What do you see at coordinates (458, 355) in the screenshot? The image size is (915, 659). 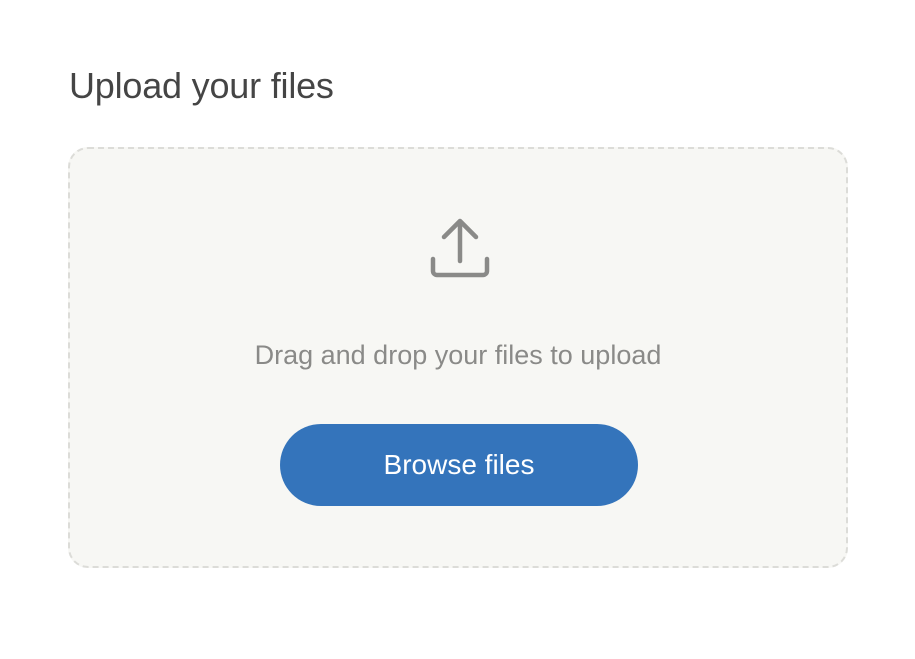 I see `dropzone-hint: Drag and drop your files to upload` at bounding box center [458, 355].